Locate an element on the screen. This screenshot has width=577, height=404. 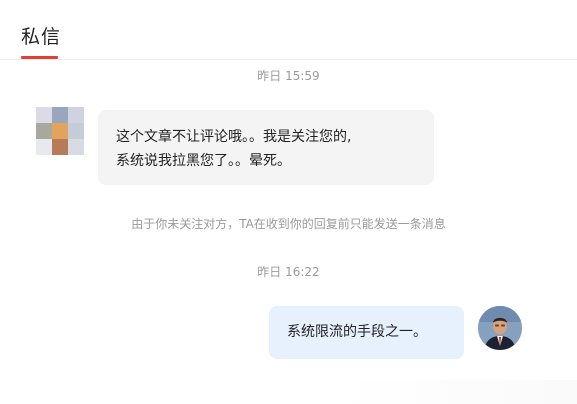
incoming-message-line-1: 这个文章不让评论哦。。我是关注您的, is located at coordinates (234, 137).